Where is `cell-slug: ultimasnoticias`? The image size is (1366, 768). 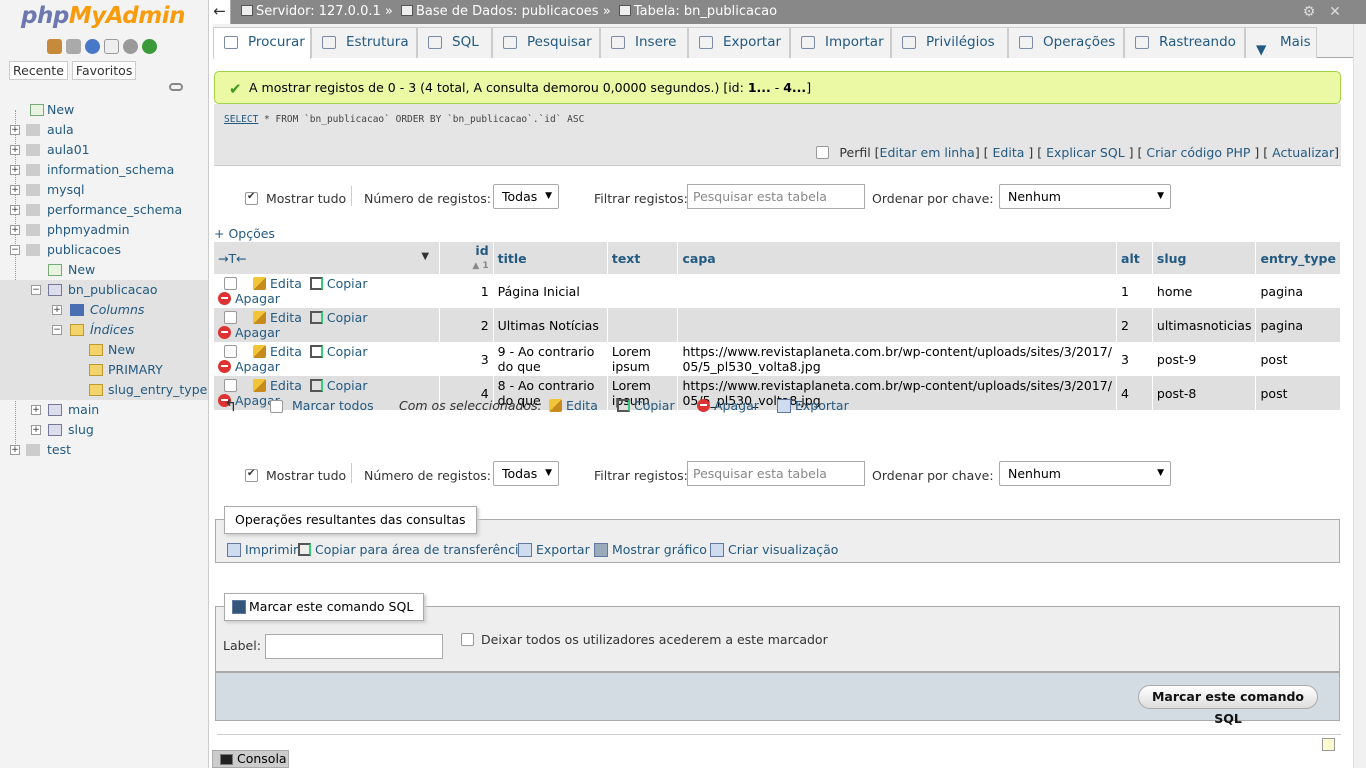
cell-slug: ultimasnoticias is located at coordinates (1204, 325).